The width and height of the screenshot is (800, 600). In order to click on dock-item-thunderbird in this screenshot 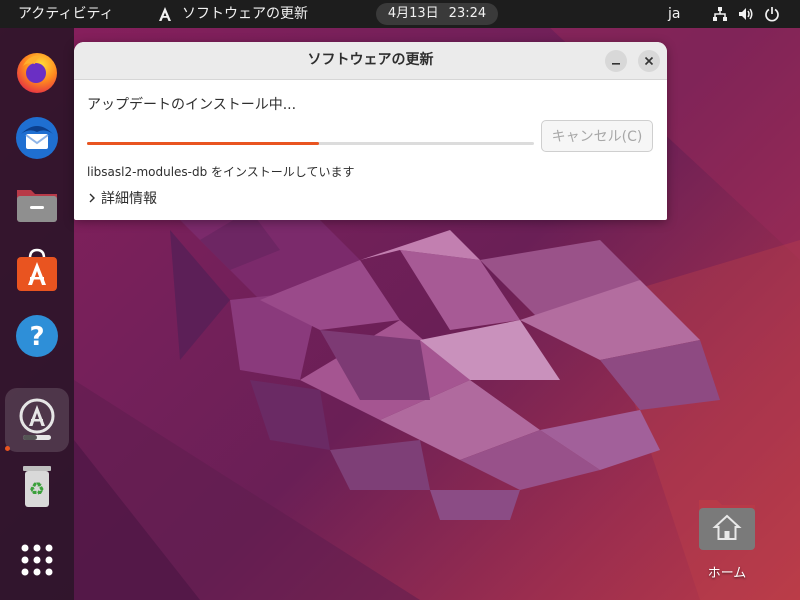, I will do `click(37, 138)`.